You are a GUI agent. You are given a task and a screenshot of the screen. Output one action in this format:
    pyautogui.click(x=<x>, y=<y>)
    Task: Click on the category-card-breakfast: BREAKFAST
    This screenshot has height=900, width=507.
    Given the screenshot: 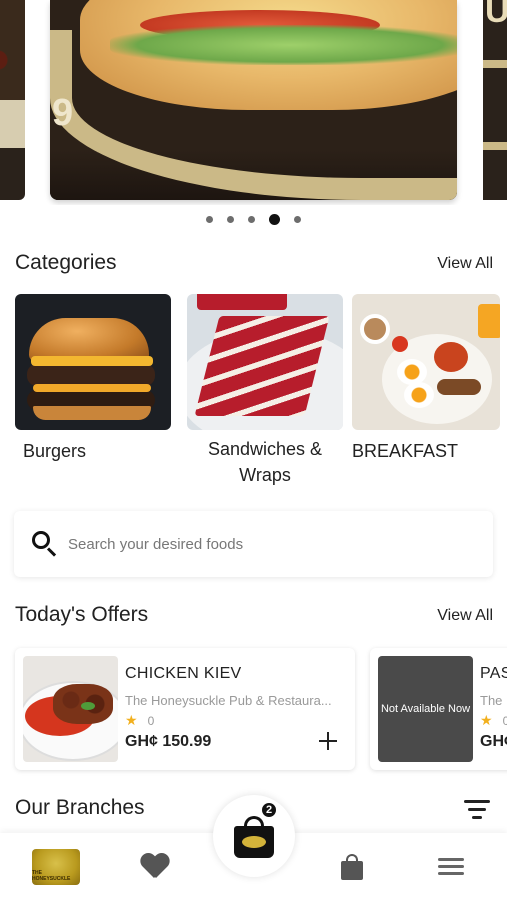 What is the action you would take?
    pyautogui.click(x=427, y=378)
    